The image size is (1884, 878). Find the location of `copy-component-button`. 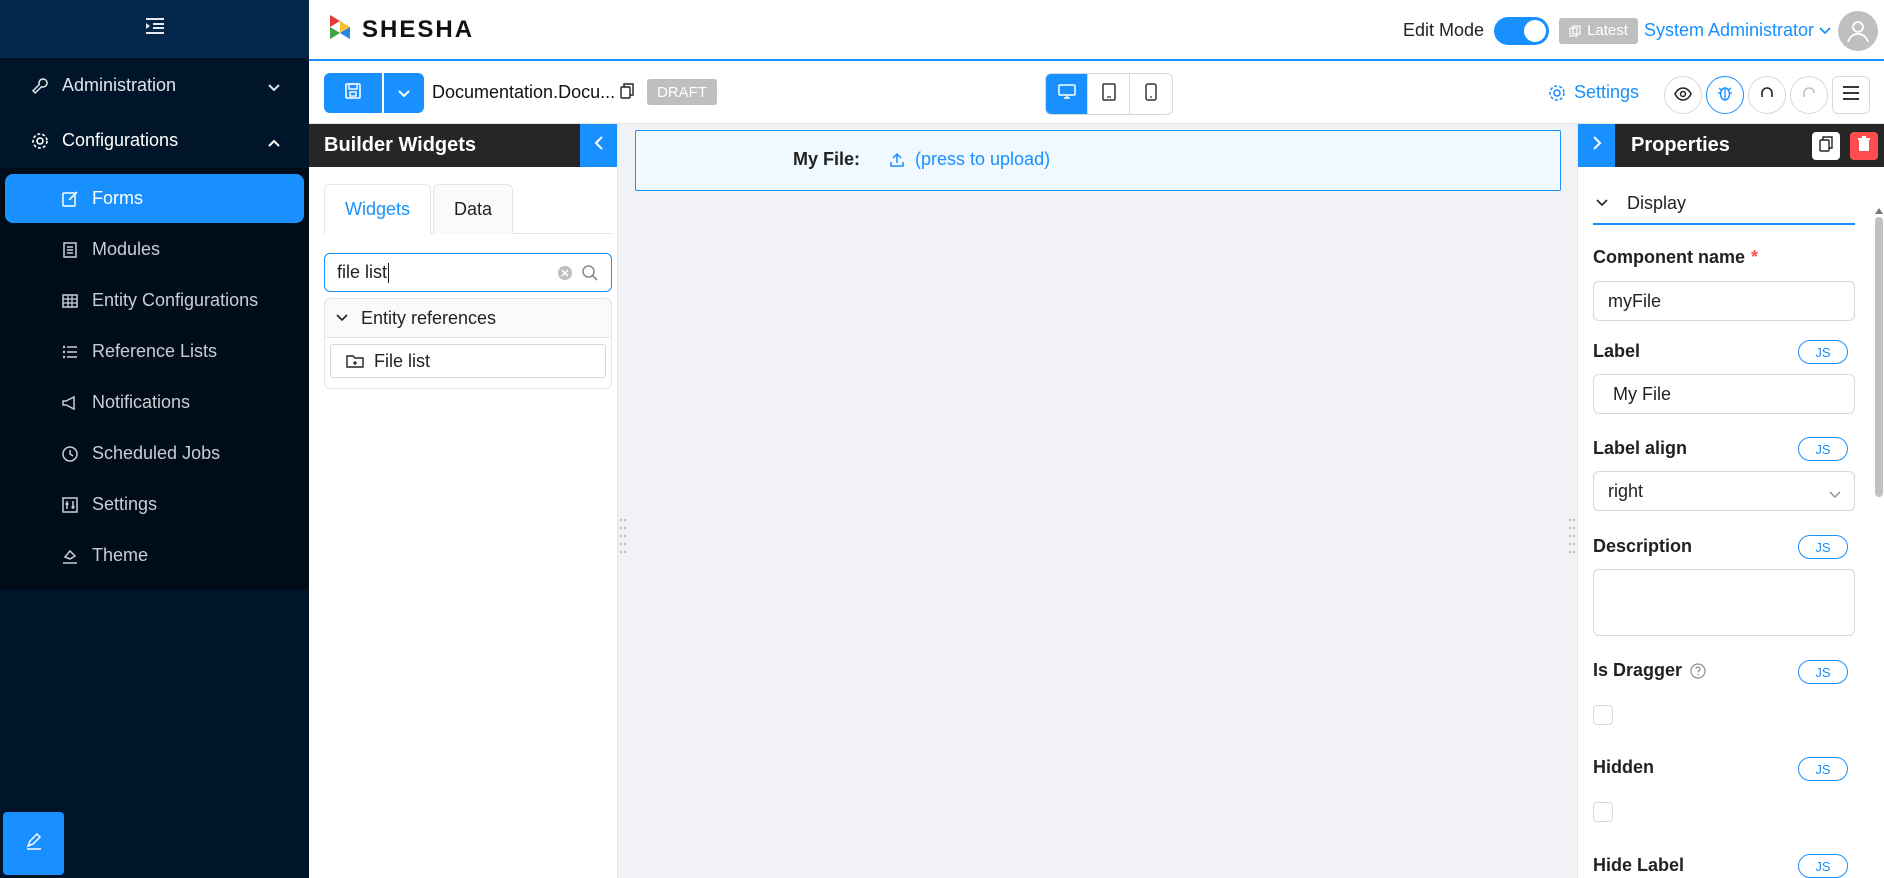

copy-component-button is located at coordinates (1826, 146).